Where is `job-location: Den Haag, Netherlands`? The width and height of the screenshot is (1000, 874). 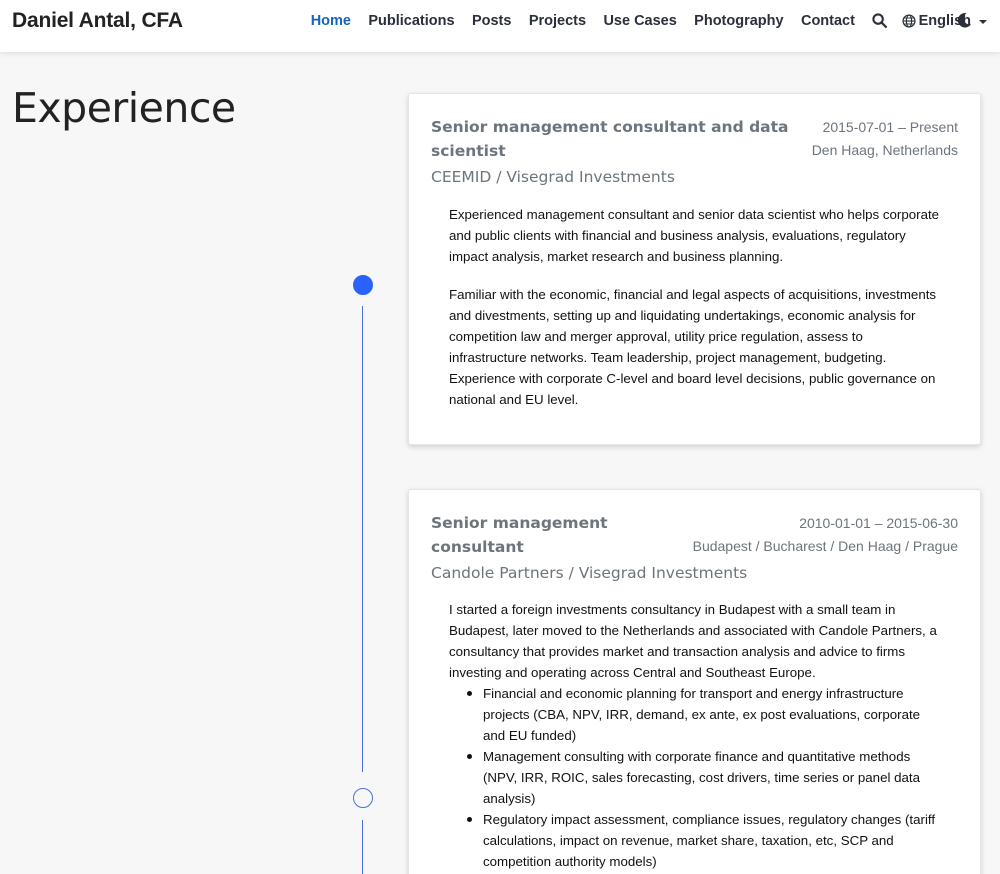 job-location: Den Haag, Netherlands is located at coordinates (884, 150).